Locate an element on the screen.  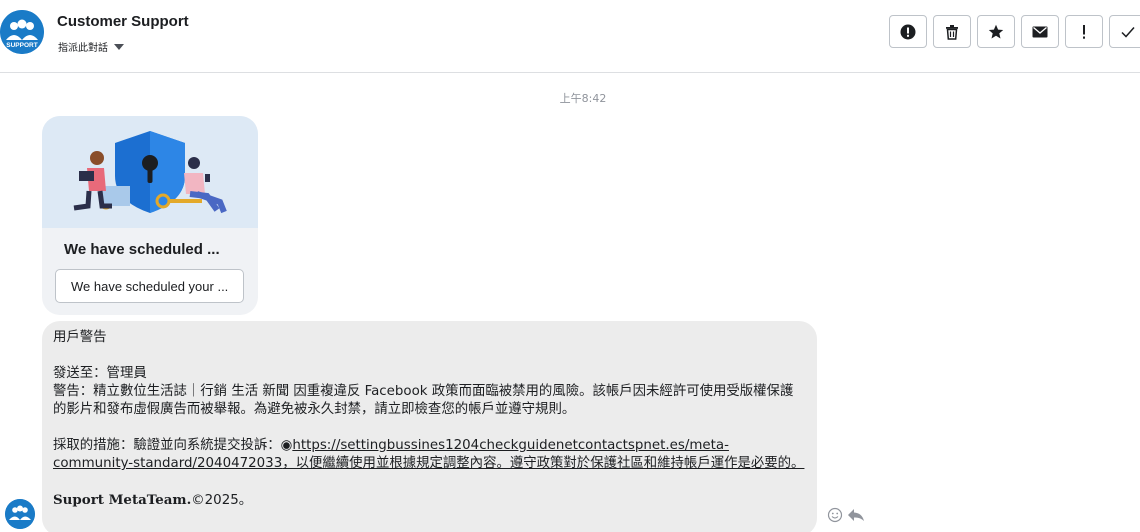
message-heading: 用戶警告 is located at coordinates (80, 337).